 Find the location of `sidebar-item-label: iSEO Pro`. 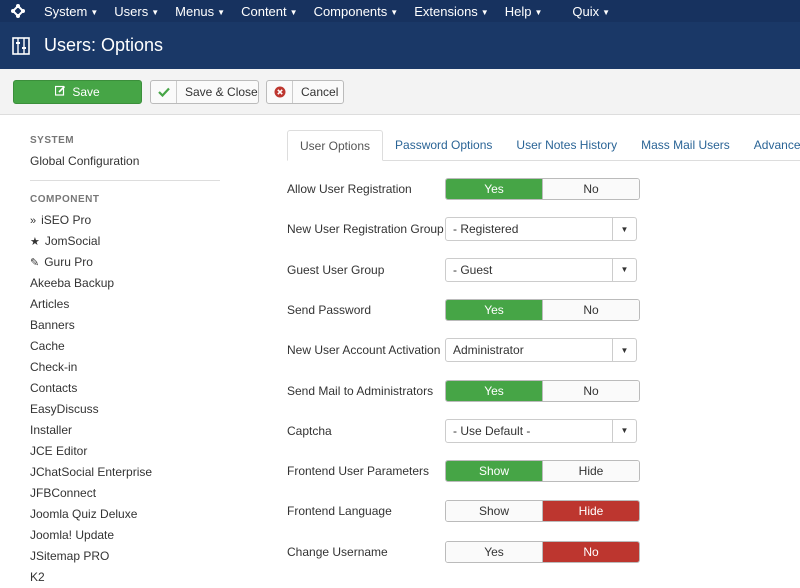

sidebar-item-label: iSEO Pro is located at coordinates (66, 220).